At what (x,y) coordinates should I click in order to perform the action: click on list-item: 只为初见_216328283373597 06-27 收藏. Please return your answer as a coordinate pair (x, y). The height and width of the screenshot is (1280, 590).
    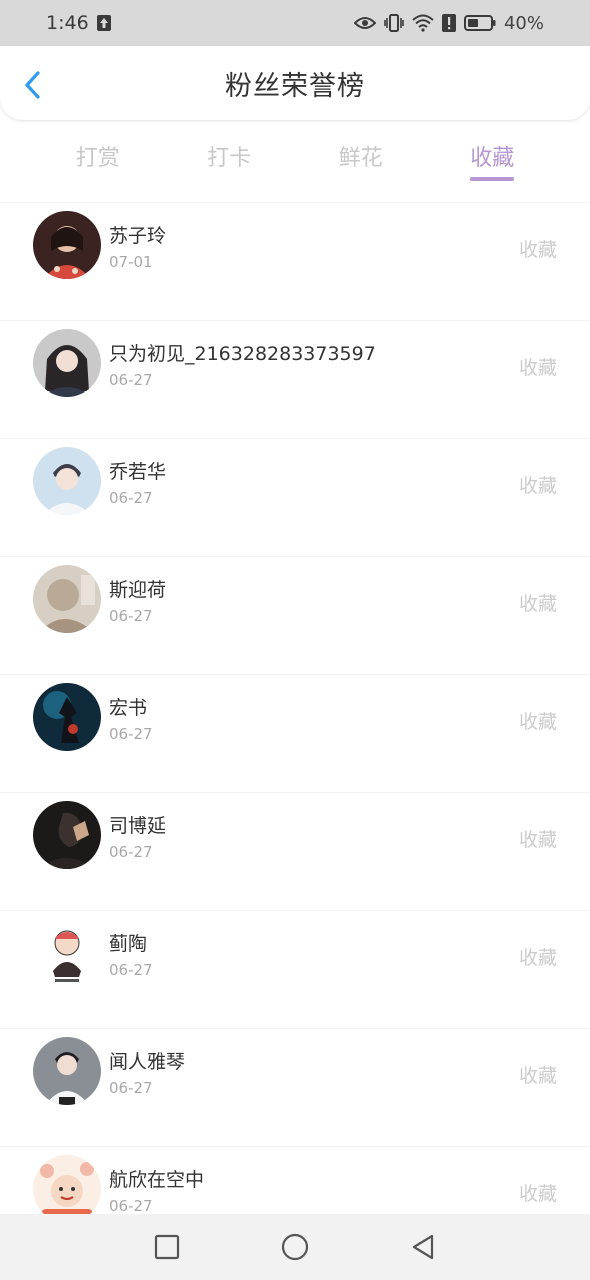
    Looking at the image, I should click on (295, 379).